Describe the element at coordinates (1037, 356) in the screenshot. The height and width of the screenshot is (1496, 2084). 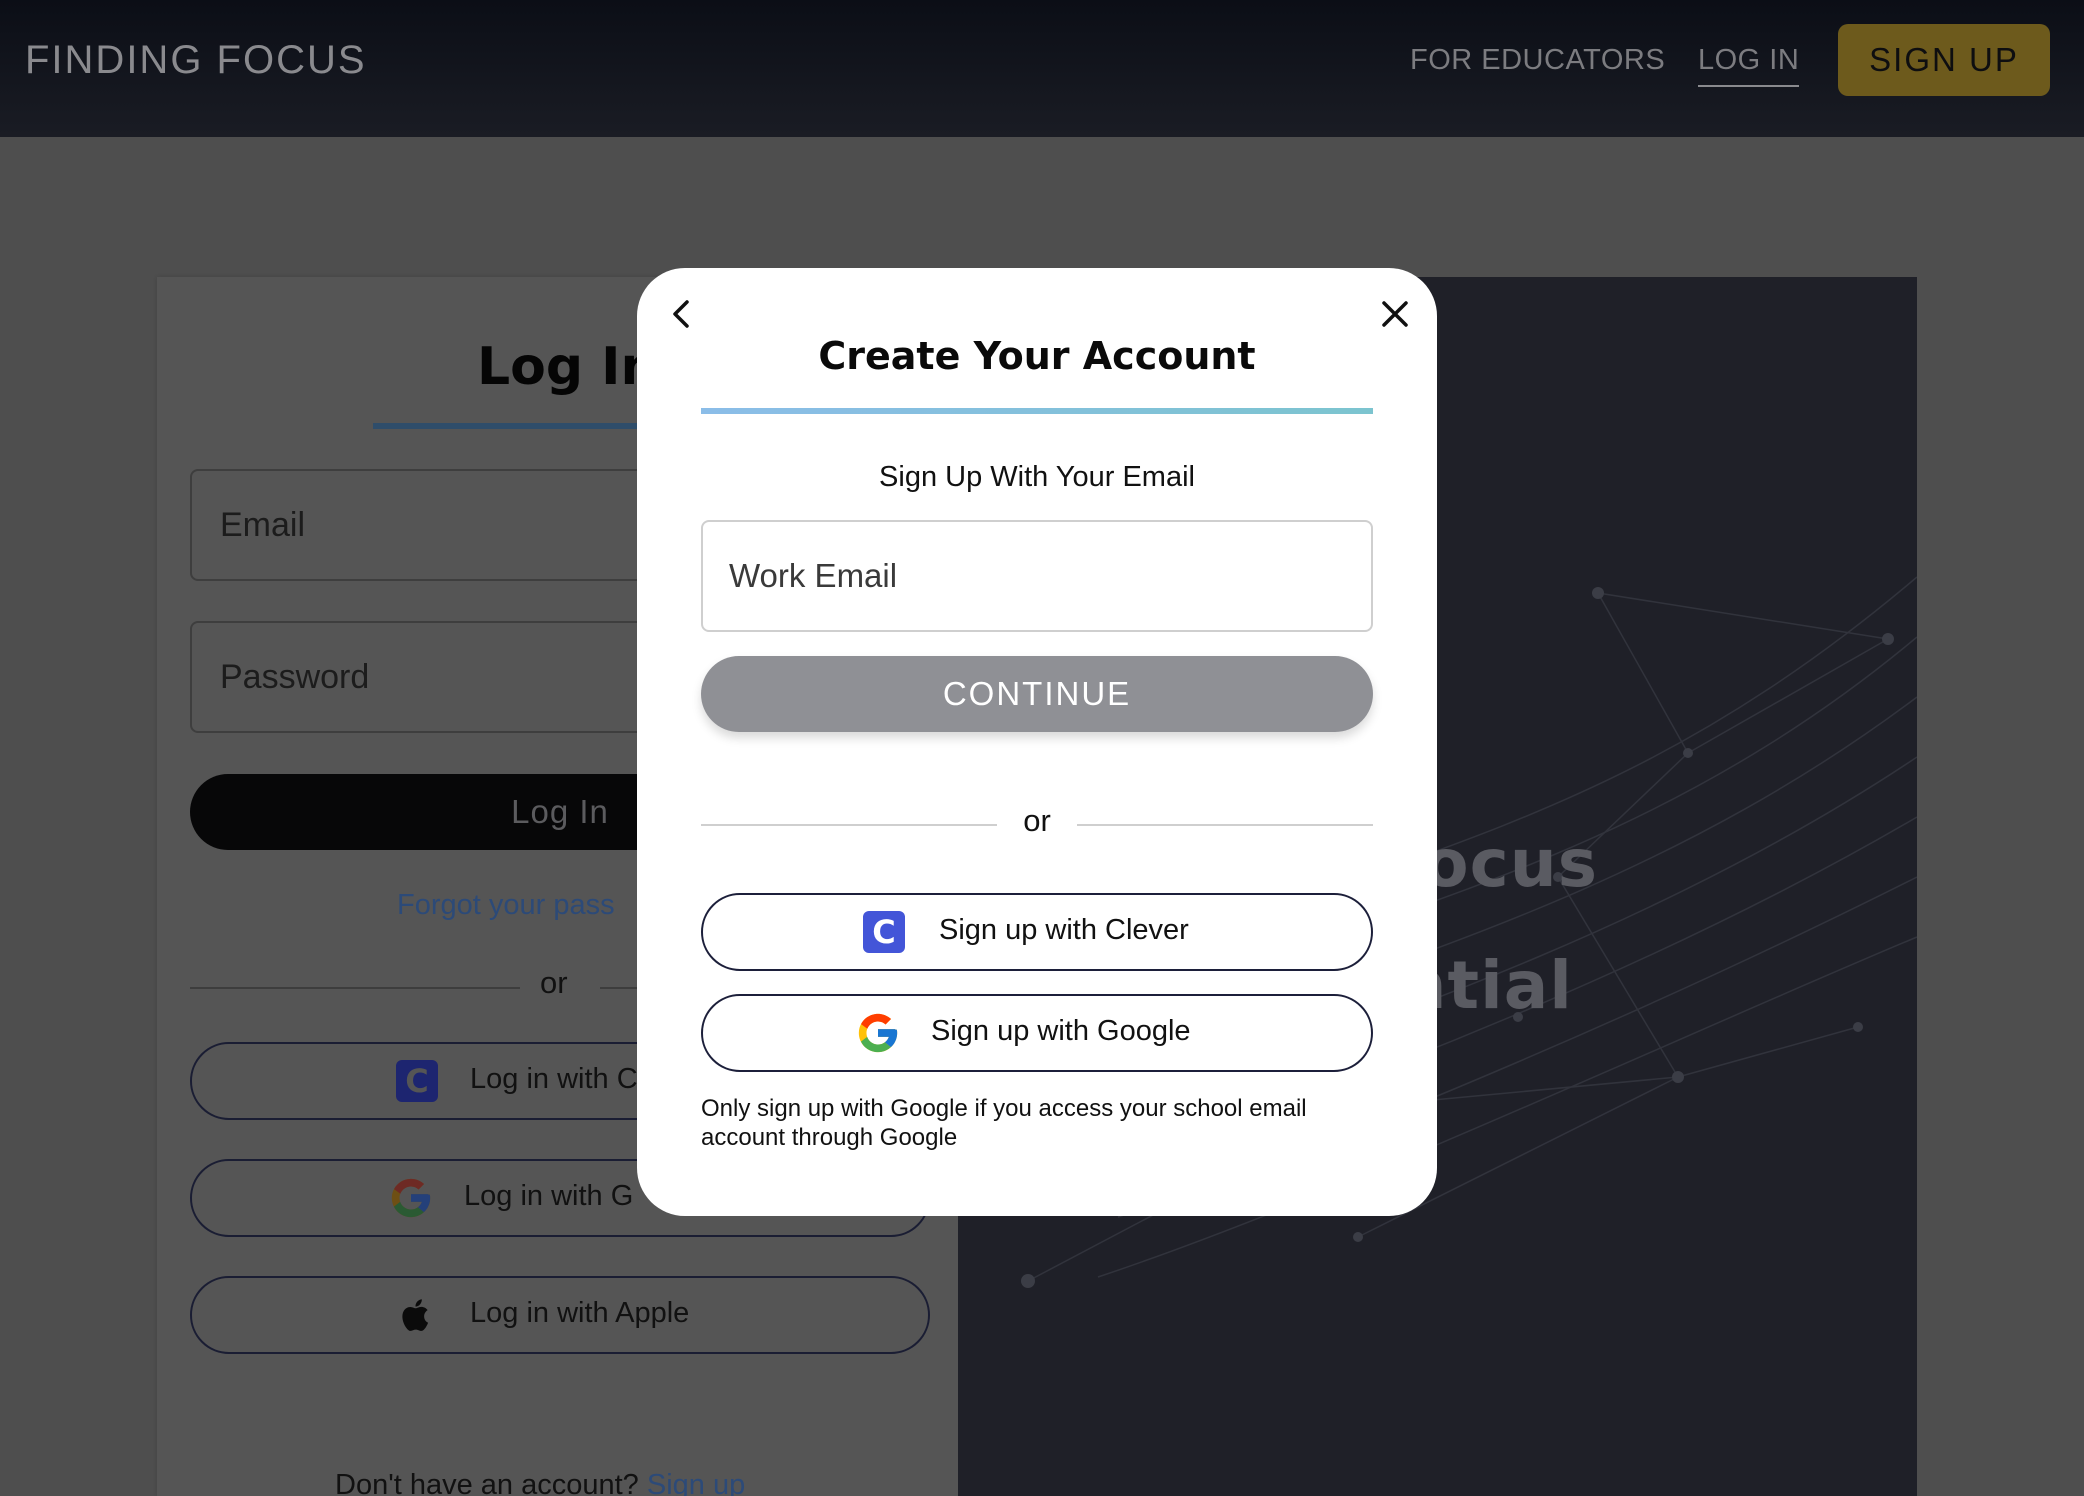
I see `modal-title: Create Your Account` at that location.